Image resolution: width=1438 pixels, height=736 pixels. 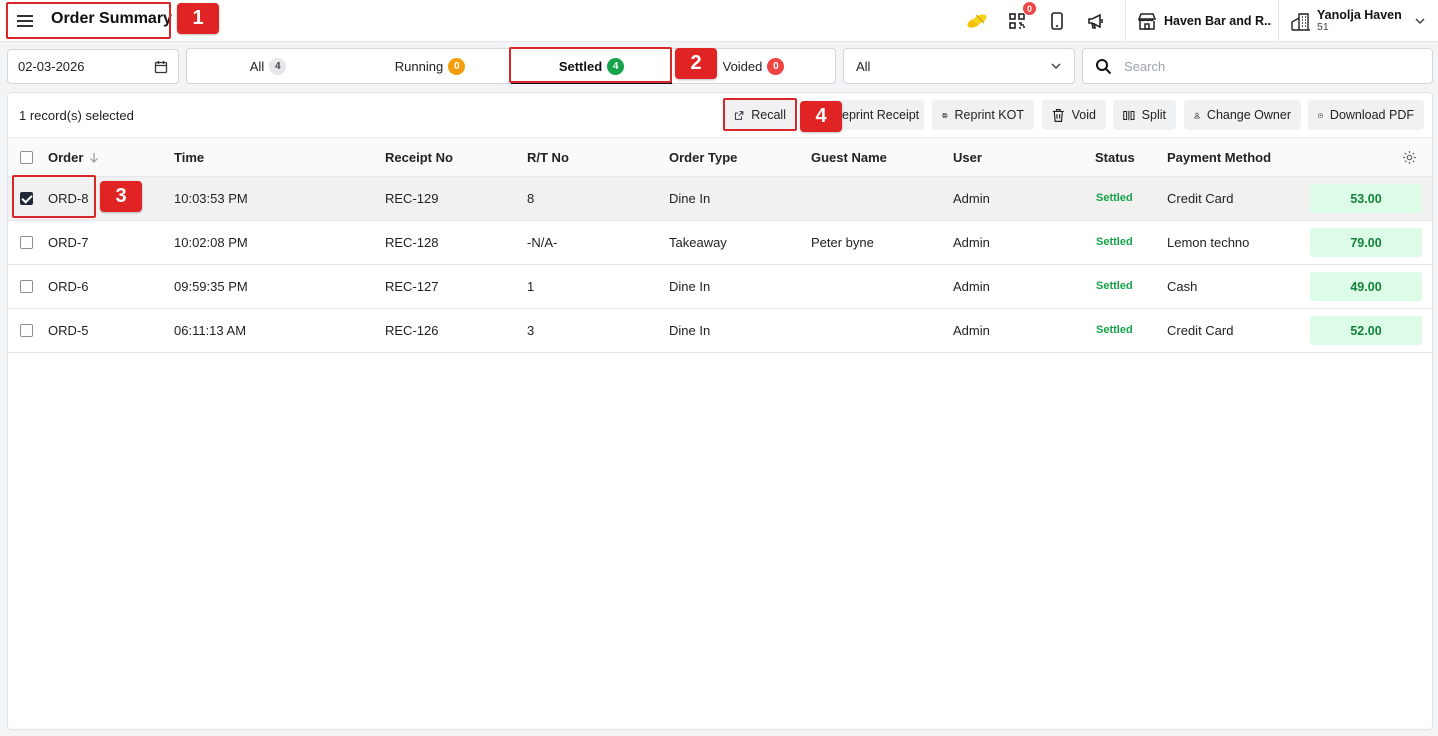 What do you see at coordinates (989, 115) in the screenshot?
I see `button-label: Reprint KOT` at bounding box center [989, 115].